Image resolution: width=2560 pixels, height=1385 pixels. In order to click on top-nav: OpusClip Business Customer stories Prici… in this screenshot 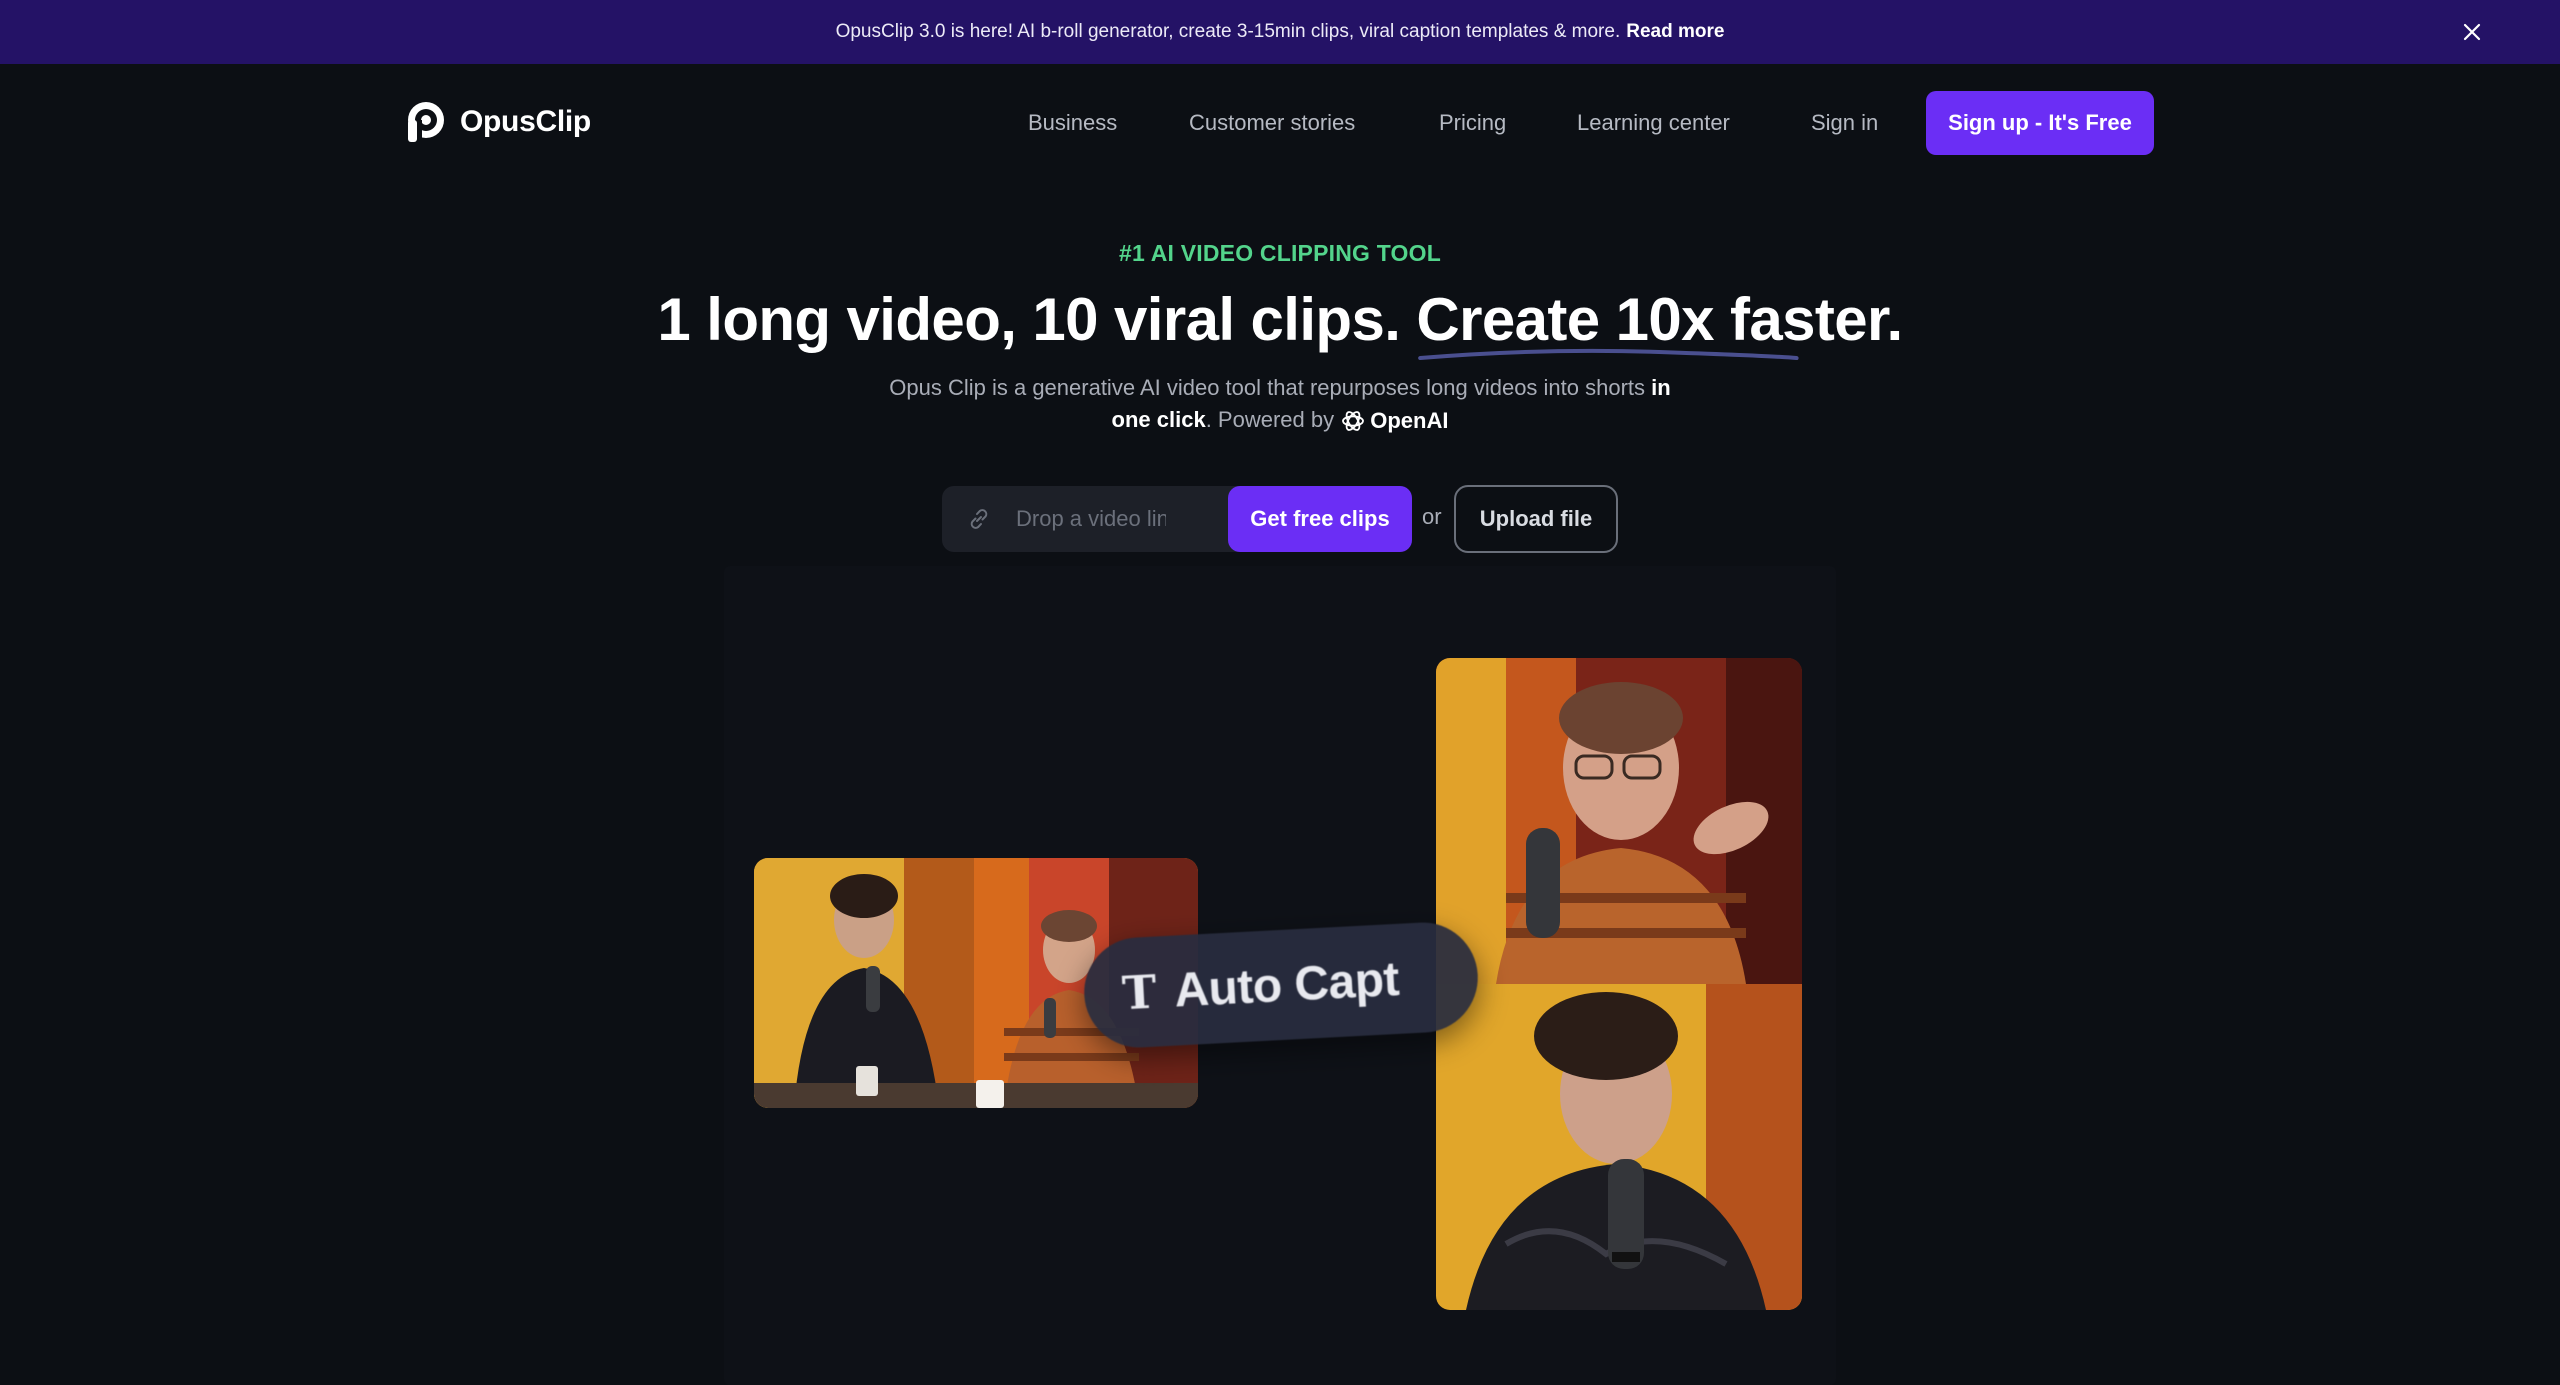, I will do `click(1280, 123)`.